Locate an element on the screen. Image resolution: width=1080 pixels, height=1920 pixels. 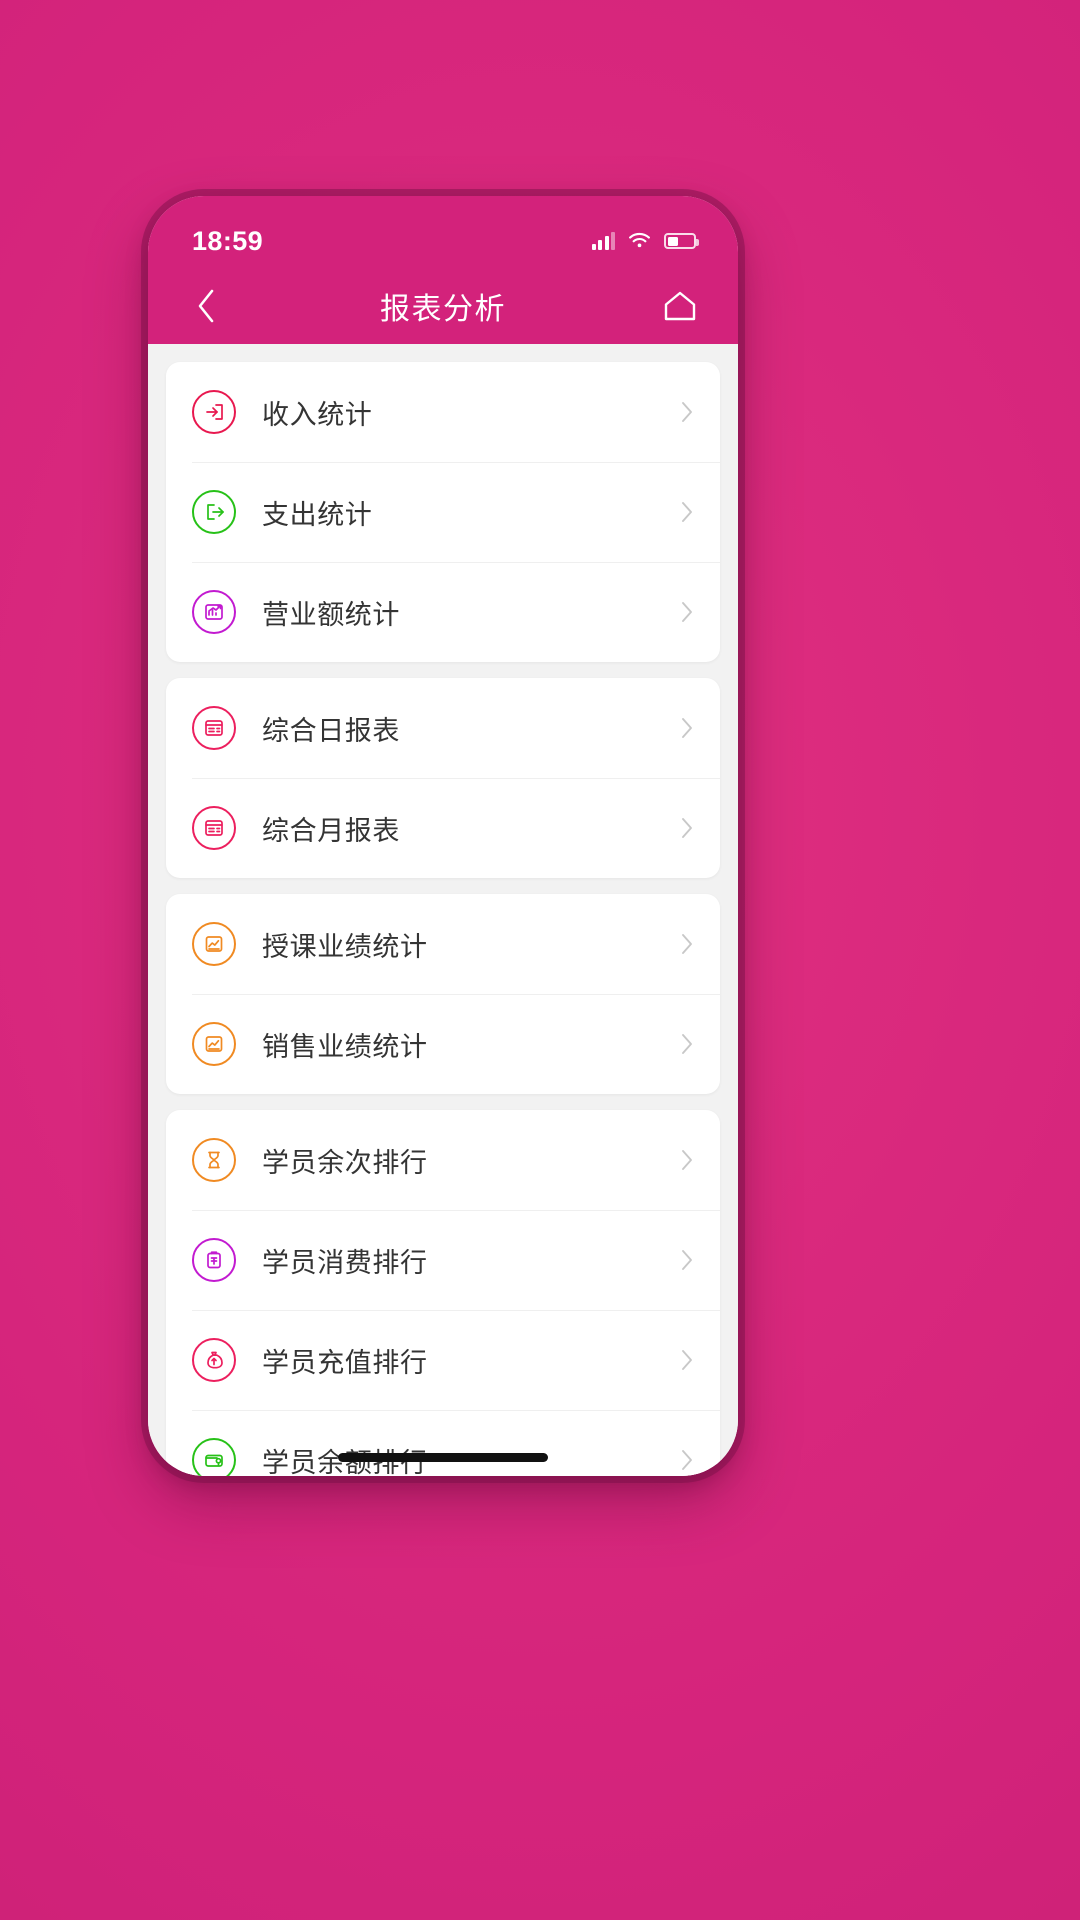
monthly-report-icon is located at coordinates (214, 828).